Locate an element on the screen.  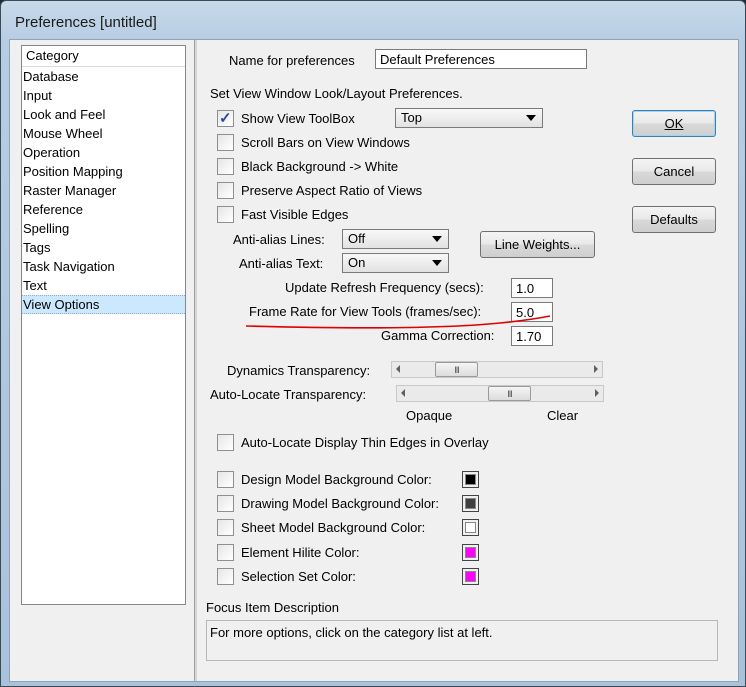
update-refresh-input: 1.0 is located at coordinates (532, 288).